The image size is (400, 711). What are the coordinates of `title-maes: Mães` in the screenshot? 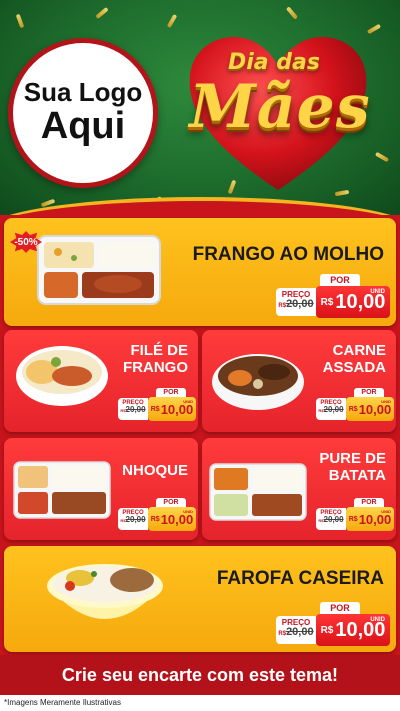 It's located at (280, 107).